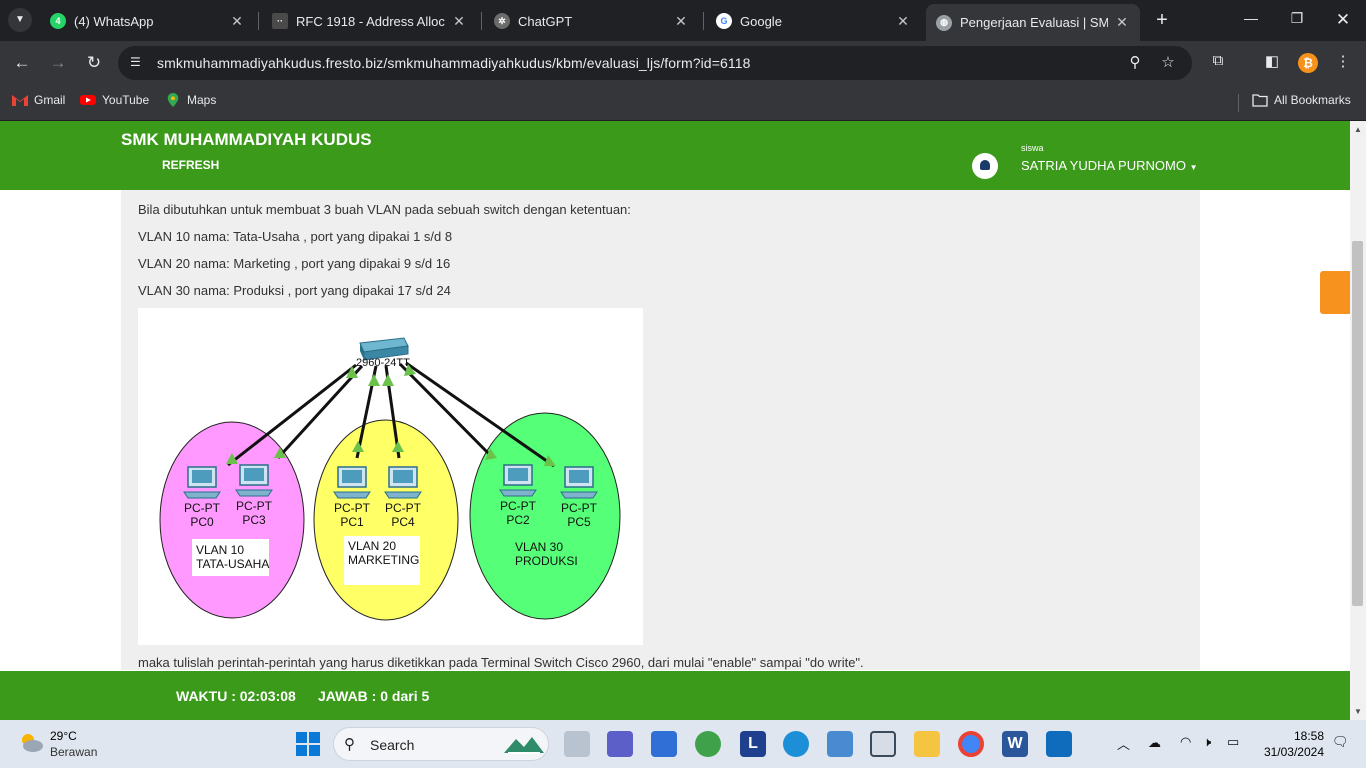  What do you see at coordinates (1162, 20) in the screenshot?
I see `new-tab-button: +` at bounding box center [1162, 20].